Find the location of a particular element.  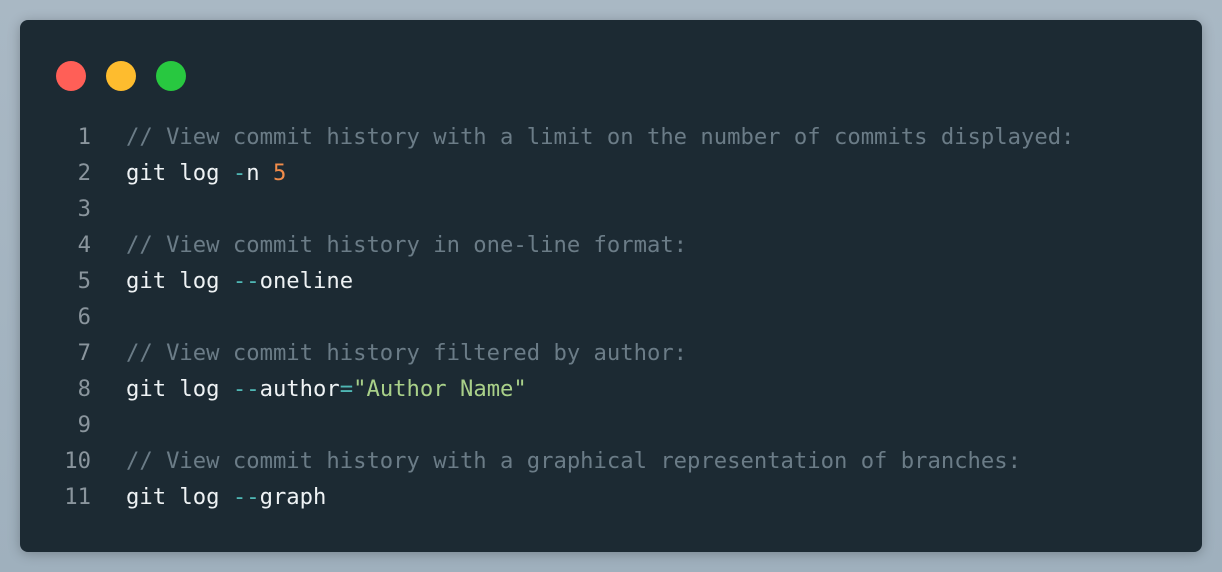

code-line: 6 is located at coordinates (611, 317).